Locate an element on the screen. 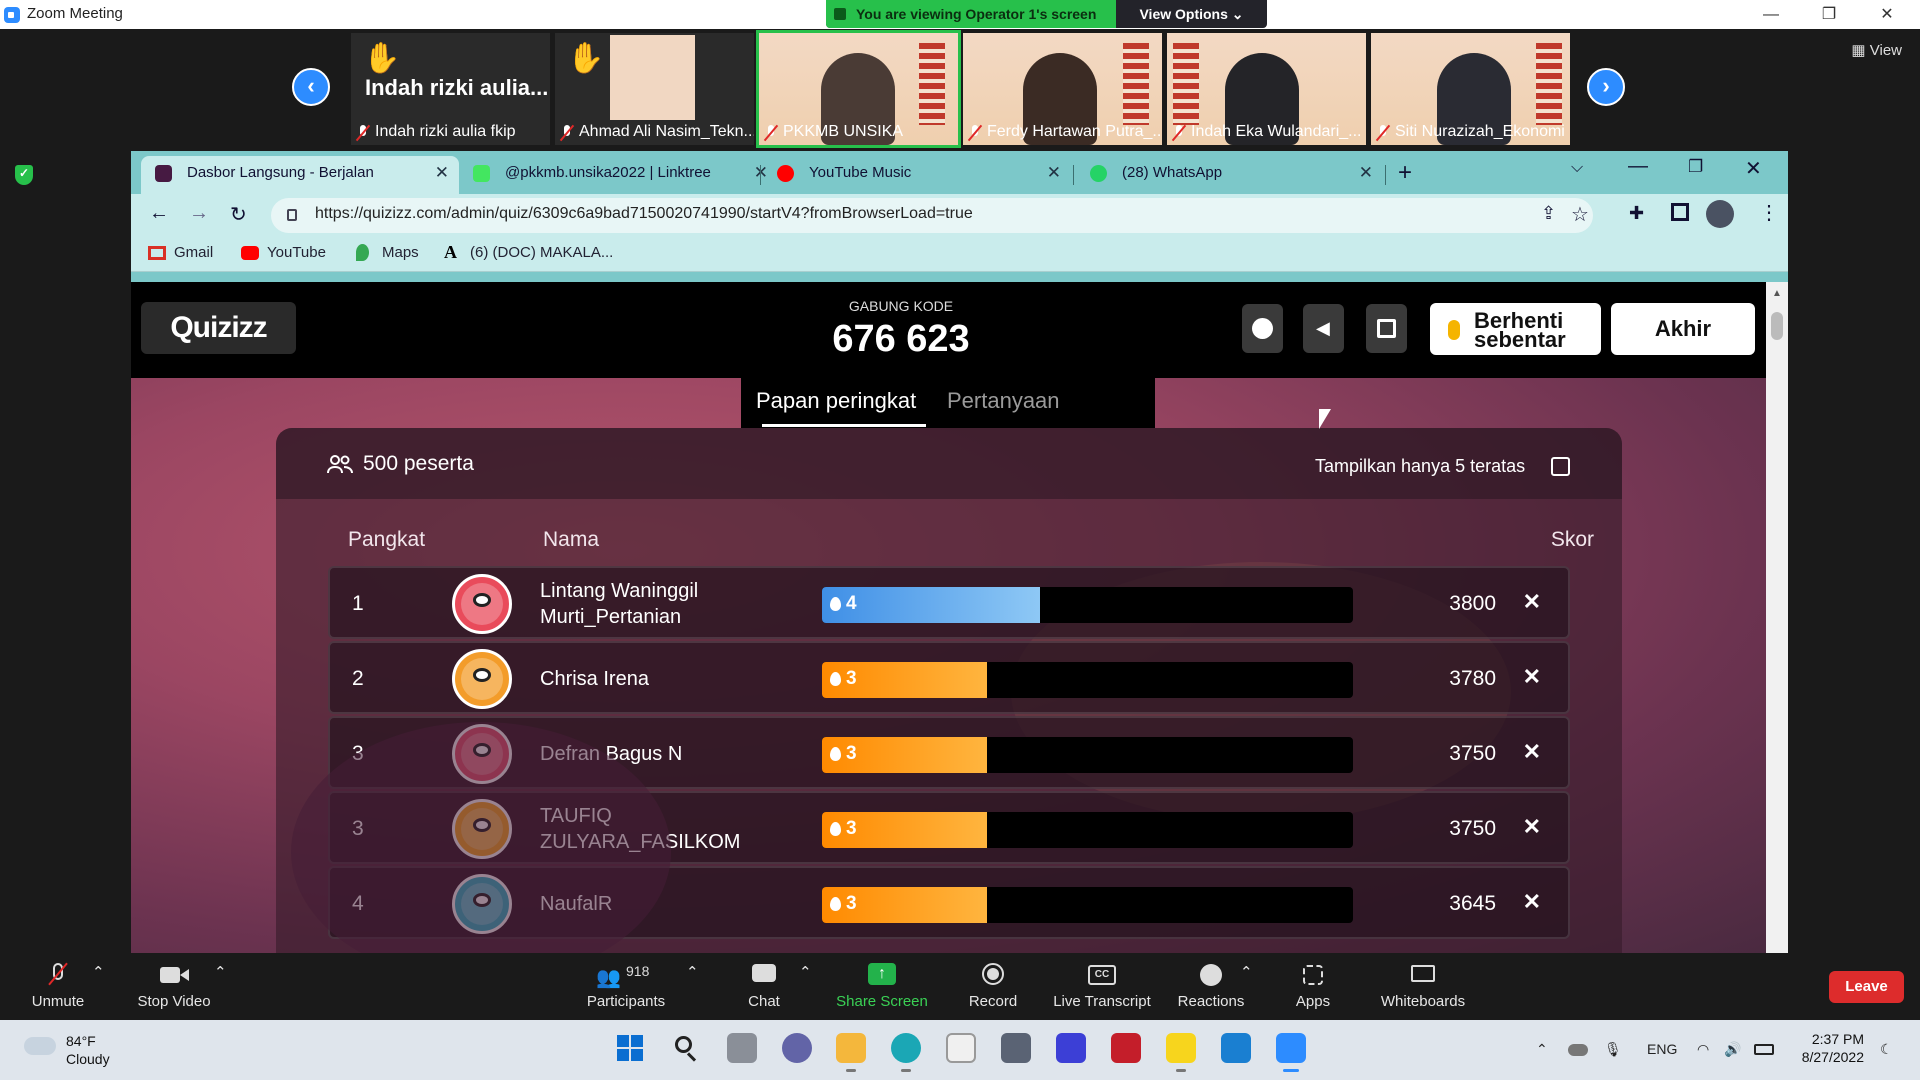 The width and height of the screenshot is (1920, 1080). sticky-notes-icon is located at coordinates (1181, 1052).